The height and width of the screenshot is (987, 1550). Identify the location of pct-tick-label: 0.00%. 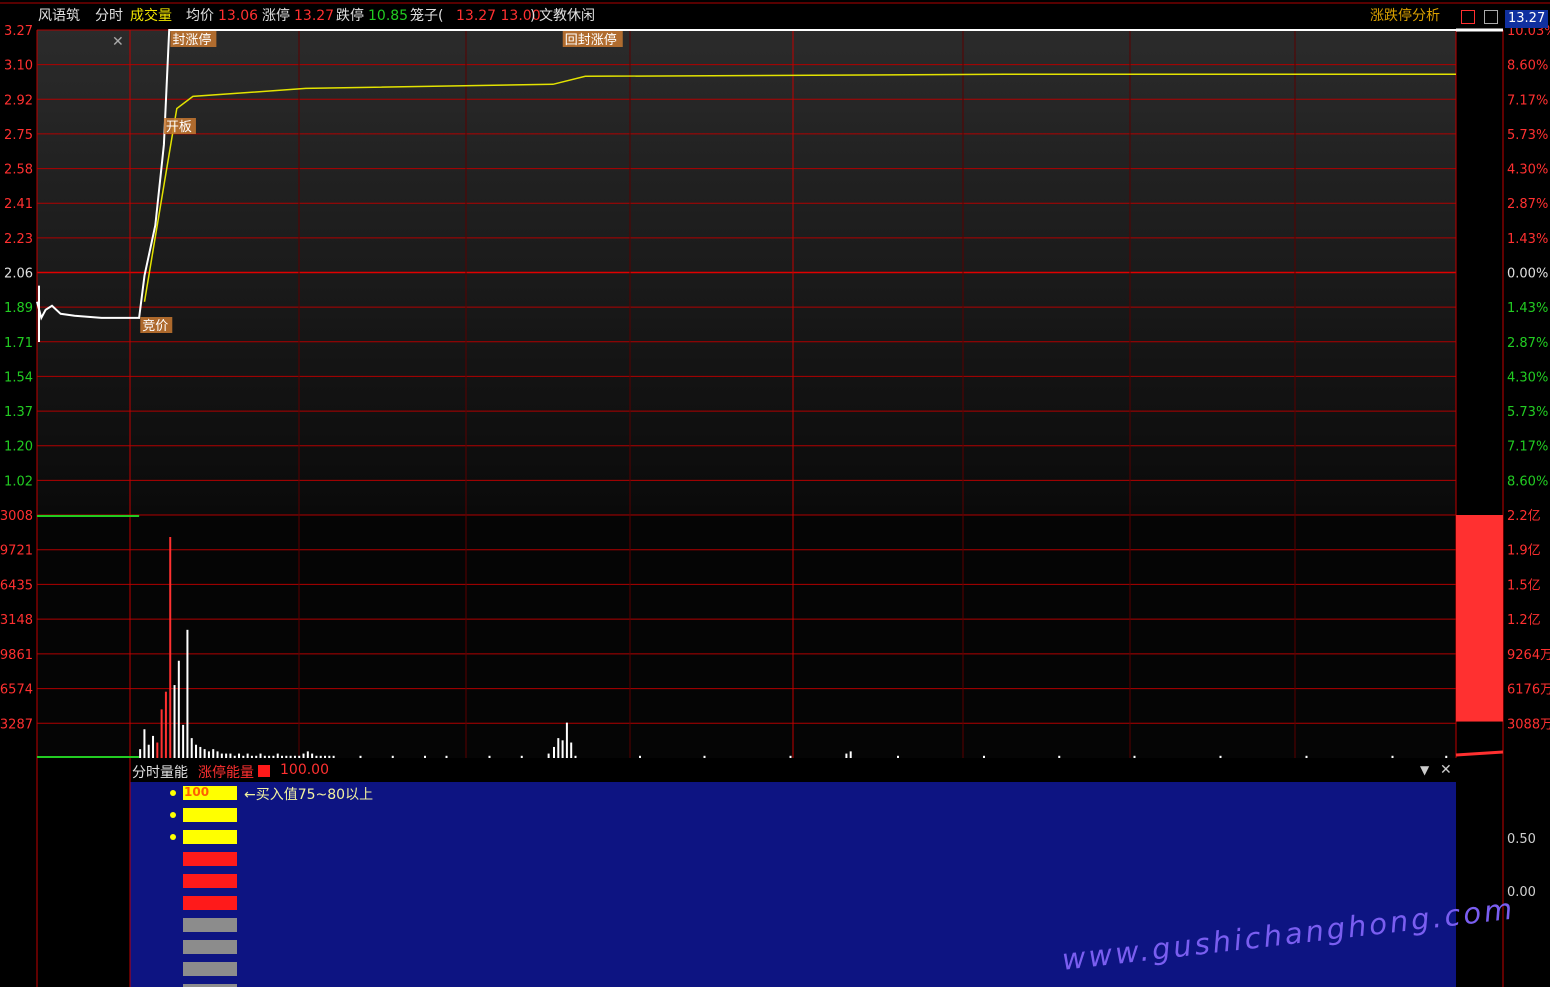
(1527, 274).